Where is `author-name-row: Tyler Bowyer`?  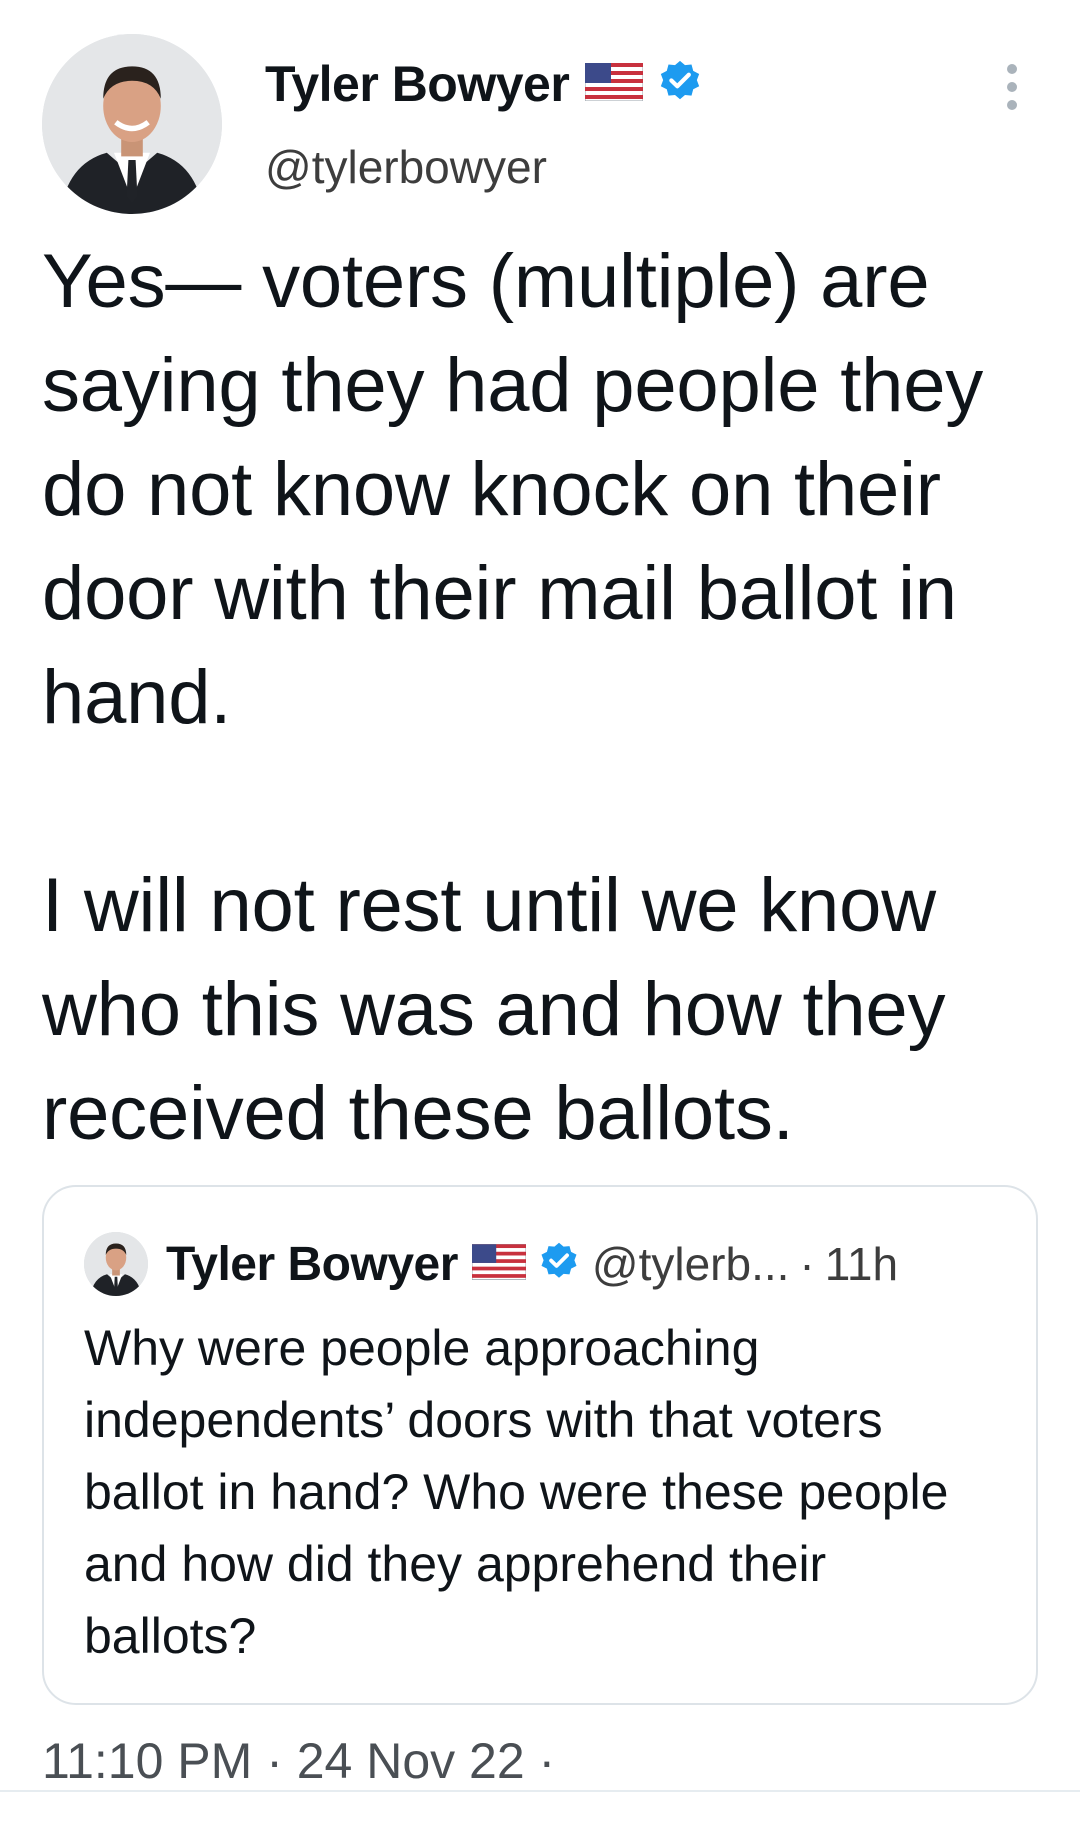 author-name-row: Tyler Bowyer is located at coordinates (484, 84).